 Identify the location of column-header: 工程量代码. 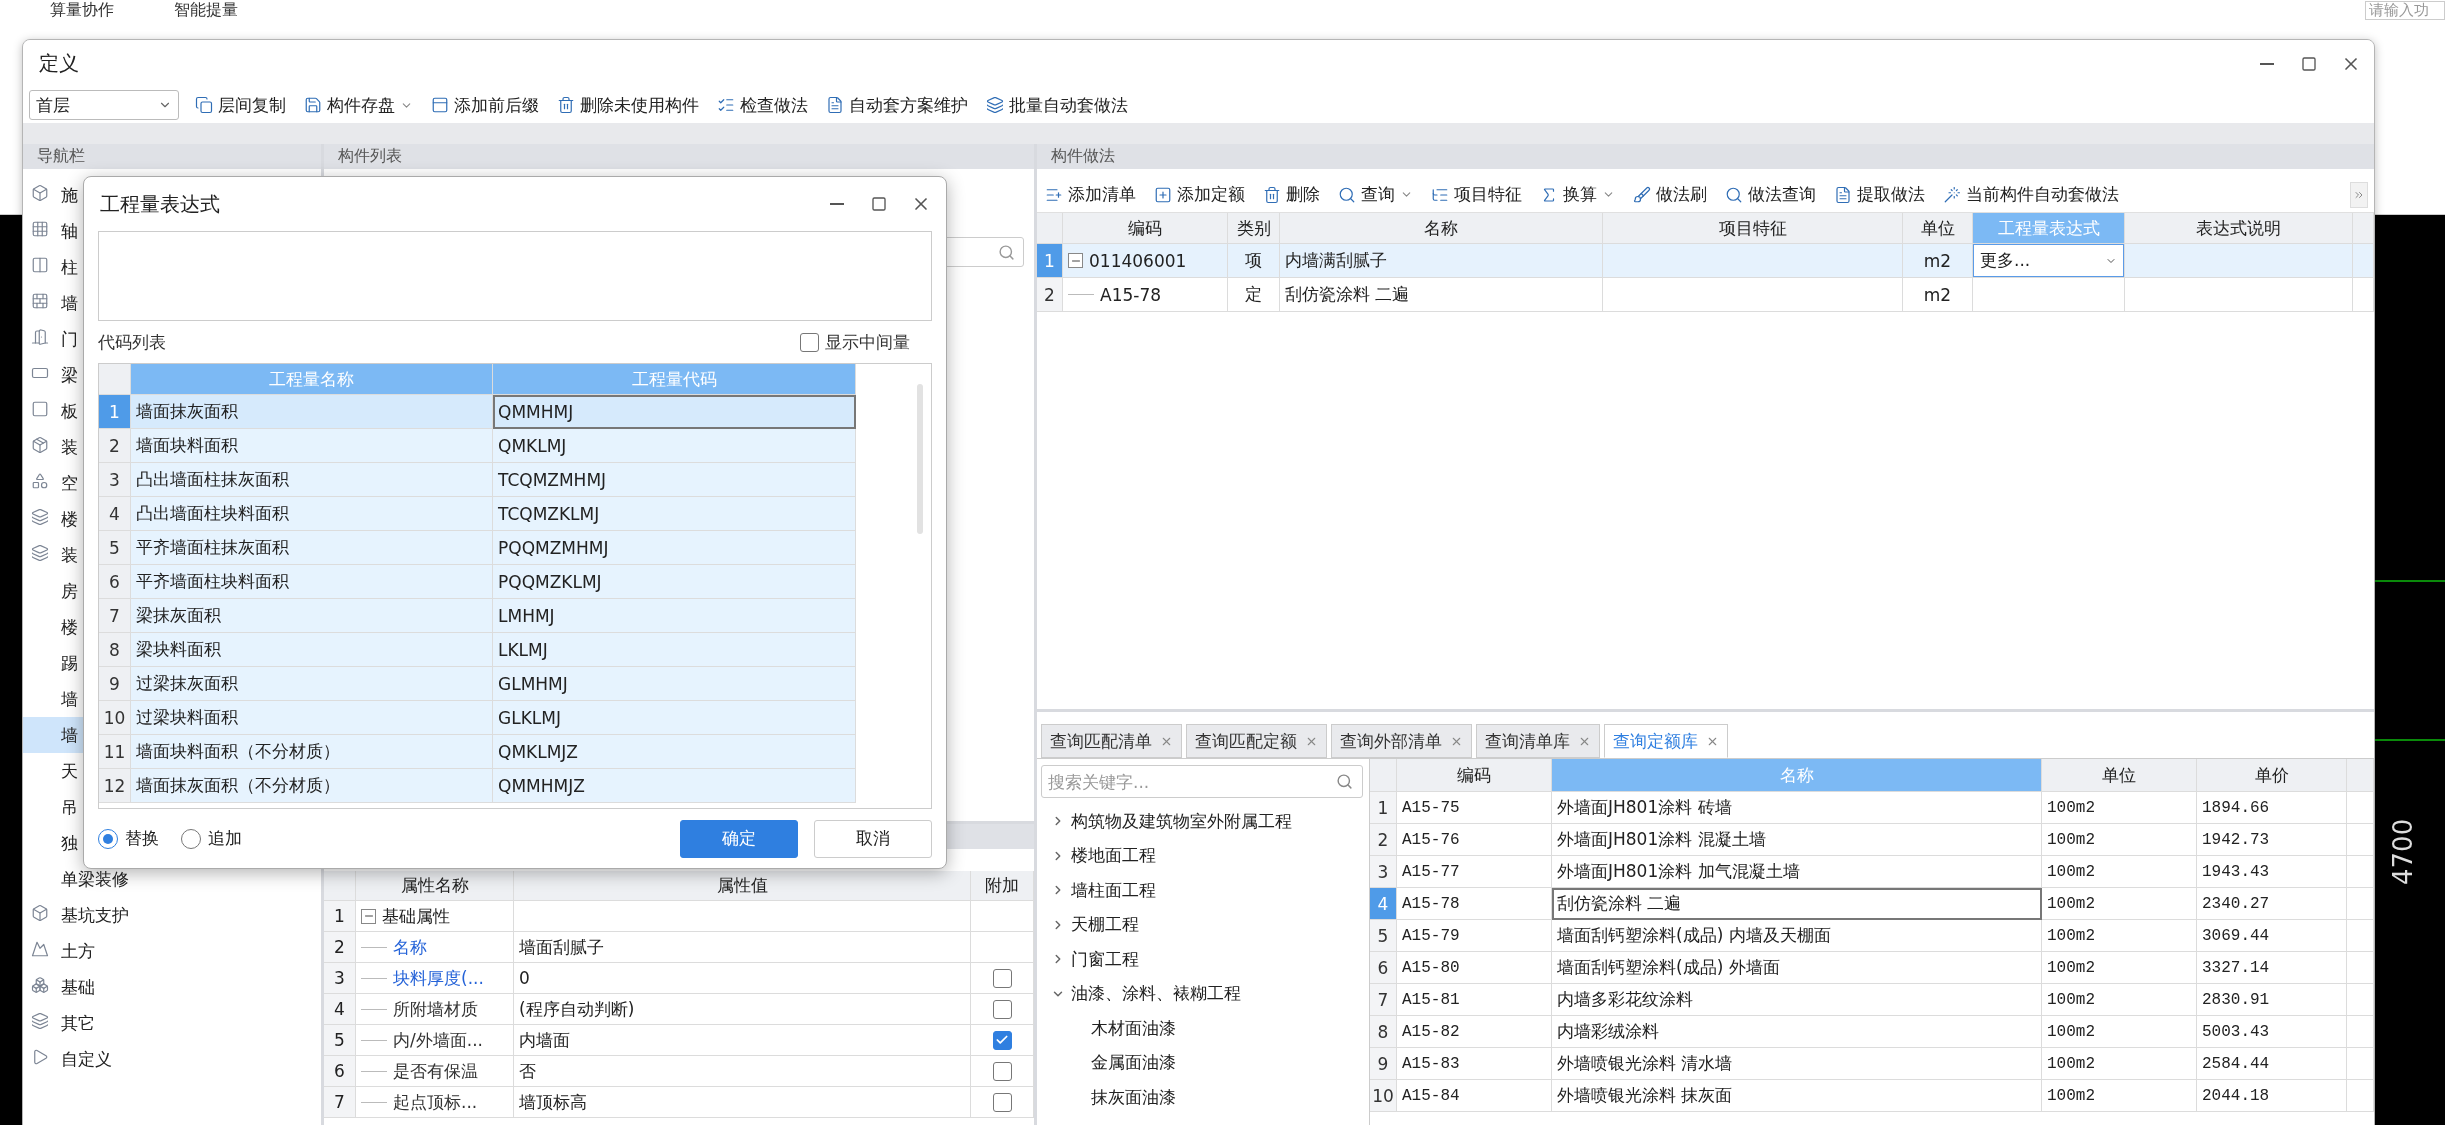
(674, 379).